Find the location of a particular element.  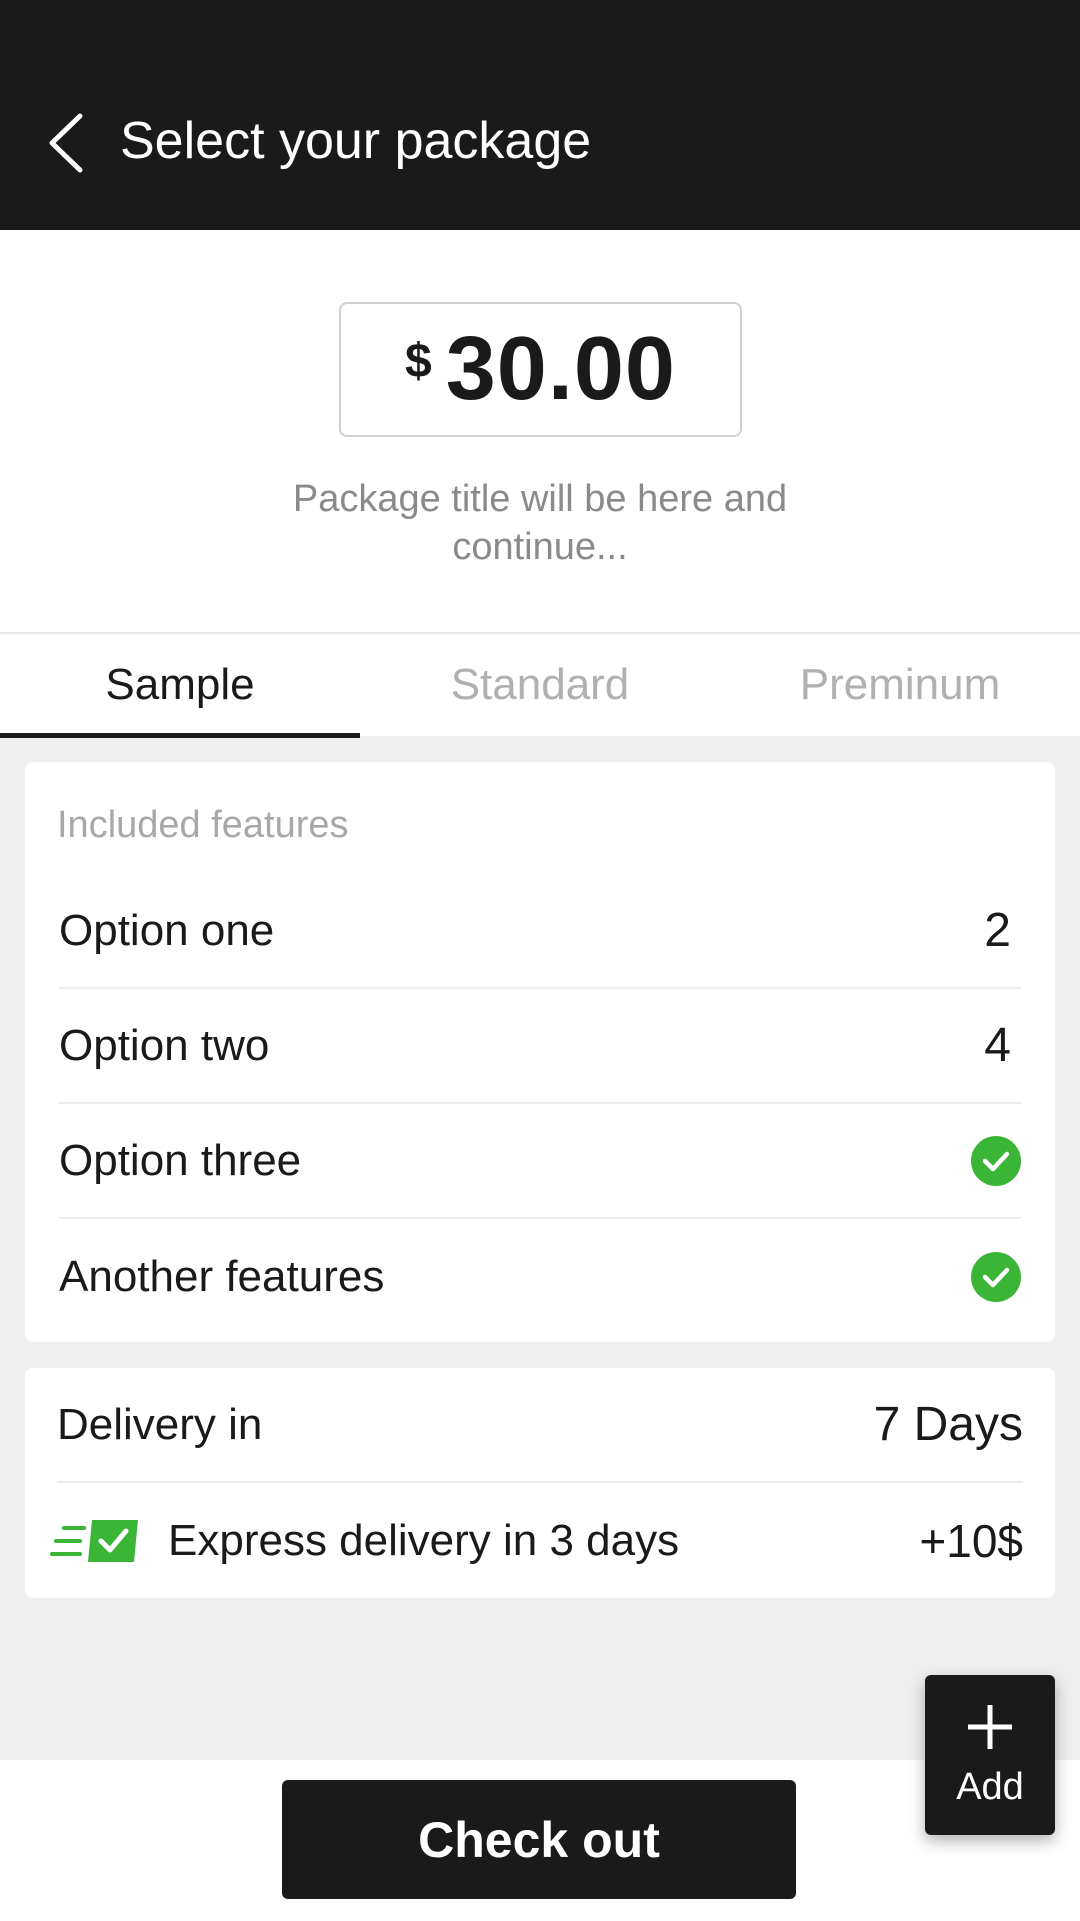

feature-value: 4 is located at coordinates (997, 1045).